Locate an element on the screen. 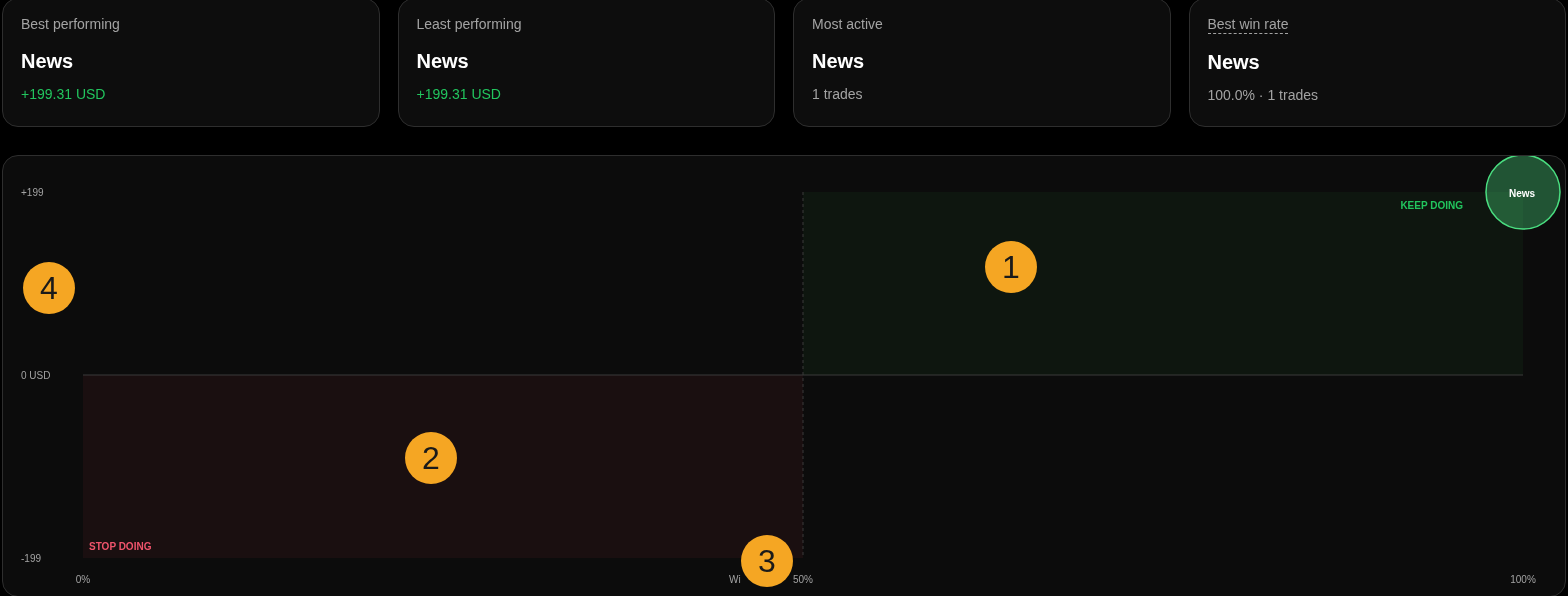  y-tick-label: 0 USD is located at coordinates (36, 375).